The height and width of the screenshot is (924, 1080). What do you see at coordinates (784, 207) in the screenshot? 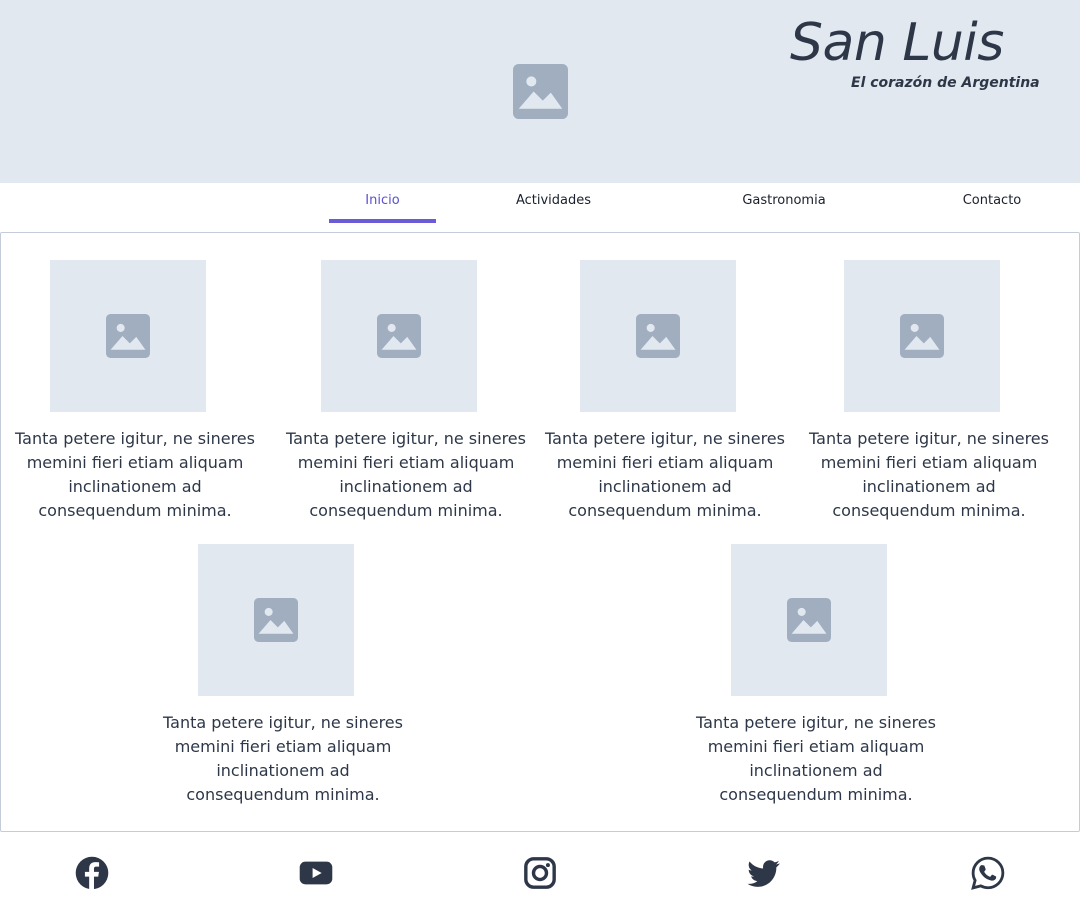
I see `nav-item-gastronomia: Gastronomia` at bounding box center [784, 207].